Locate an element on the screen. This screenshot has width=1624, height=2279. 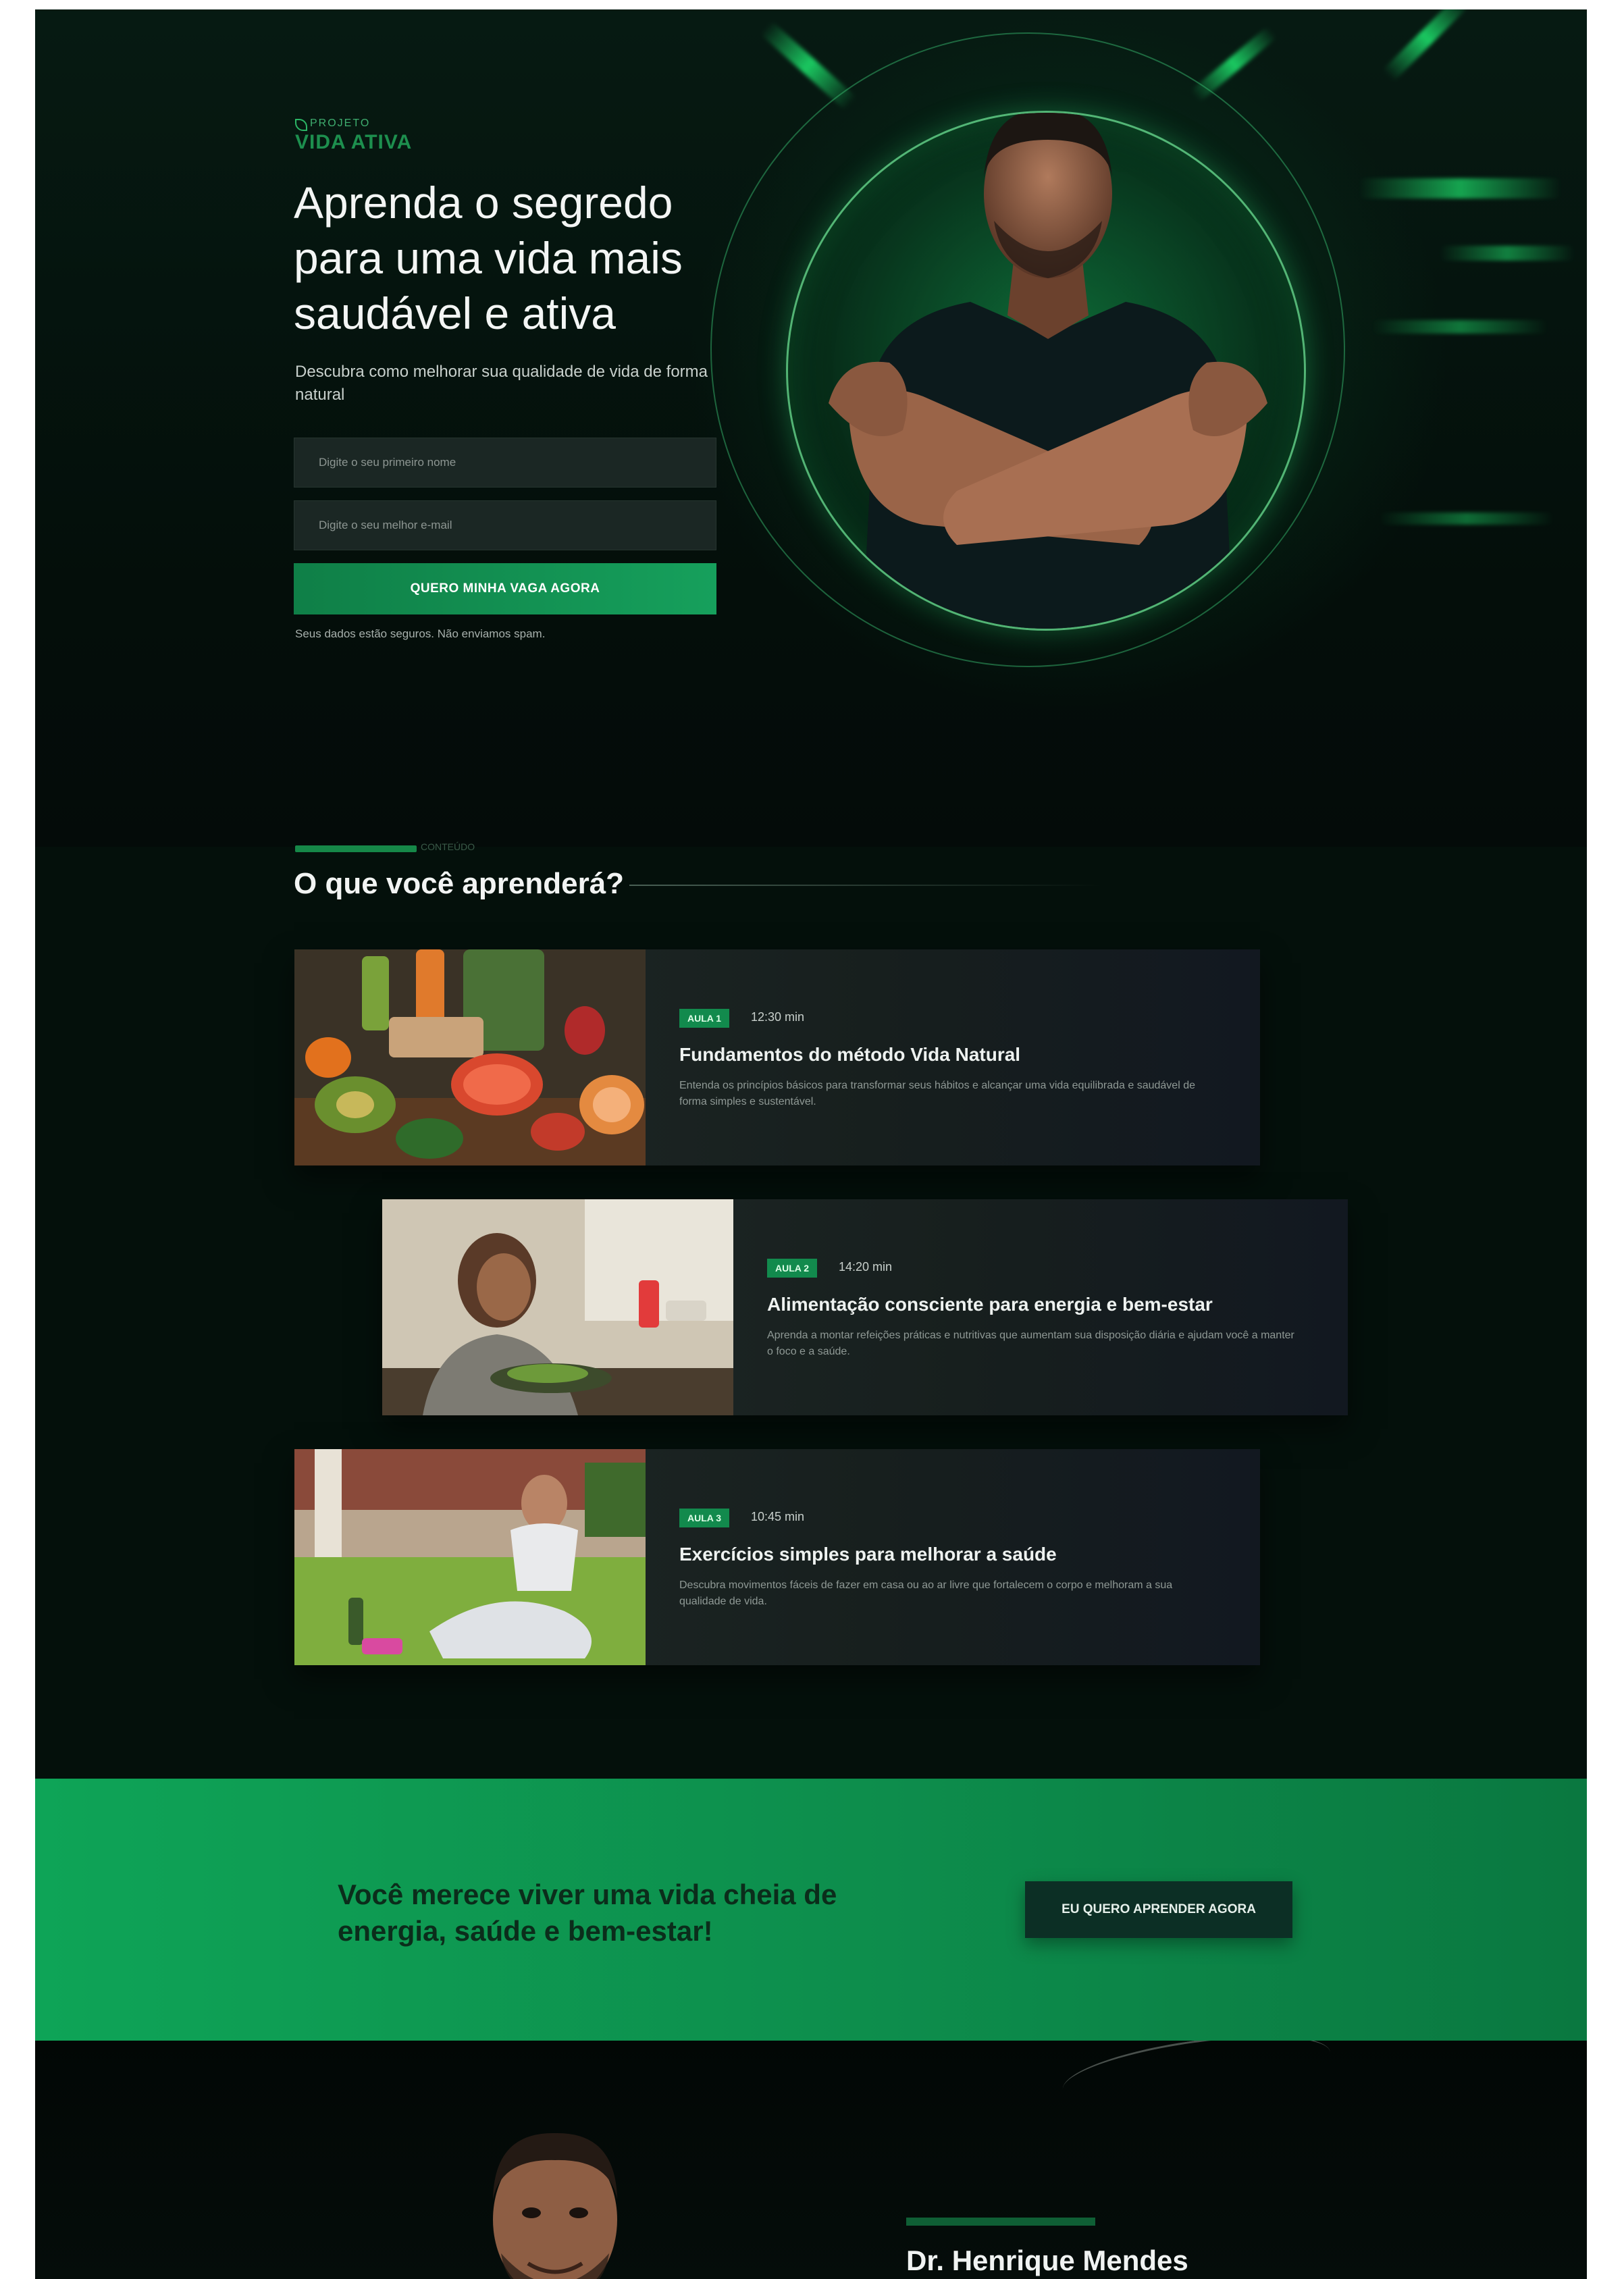
coach-portrait is located at coordinates (1046, 371).